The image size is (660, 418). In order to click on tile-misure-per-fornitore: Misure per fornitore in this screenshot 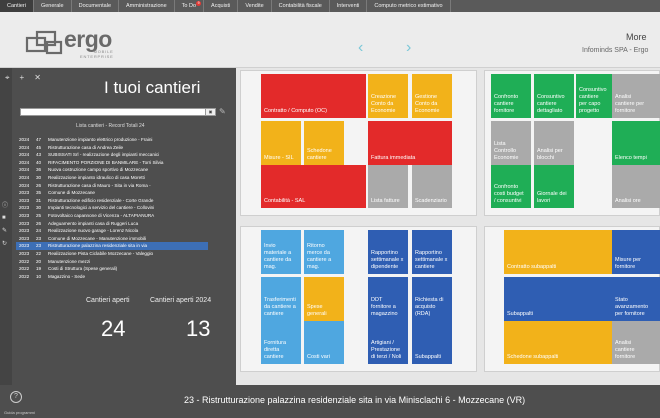, I will do `click(636, 252)`.